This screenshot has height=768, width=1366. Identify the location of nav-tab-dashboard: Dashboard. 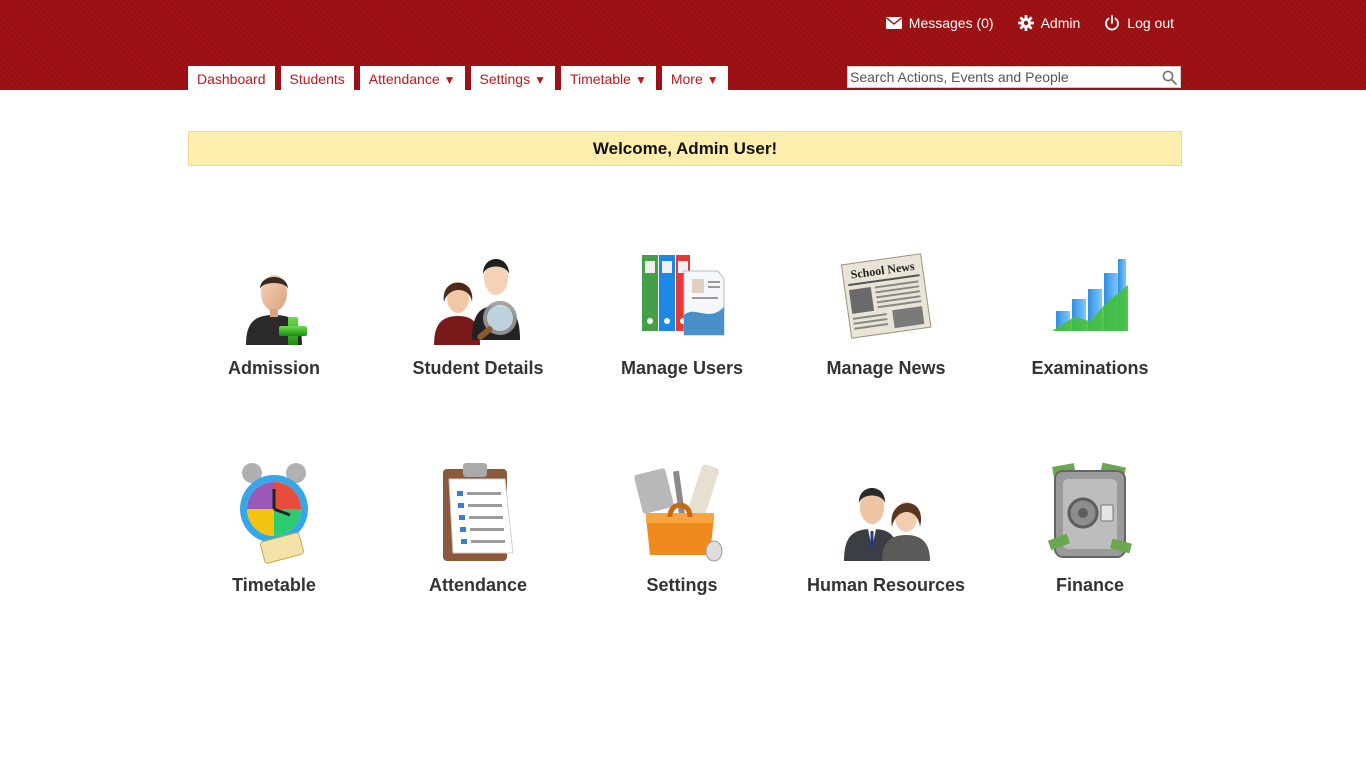
(231, 78).